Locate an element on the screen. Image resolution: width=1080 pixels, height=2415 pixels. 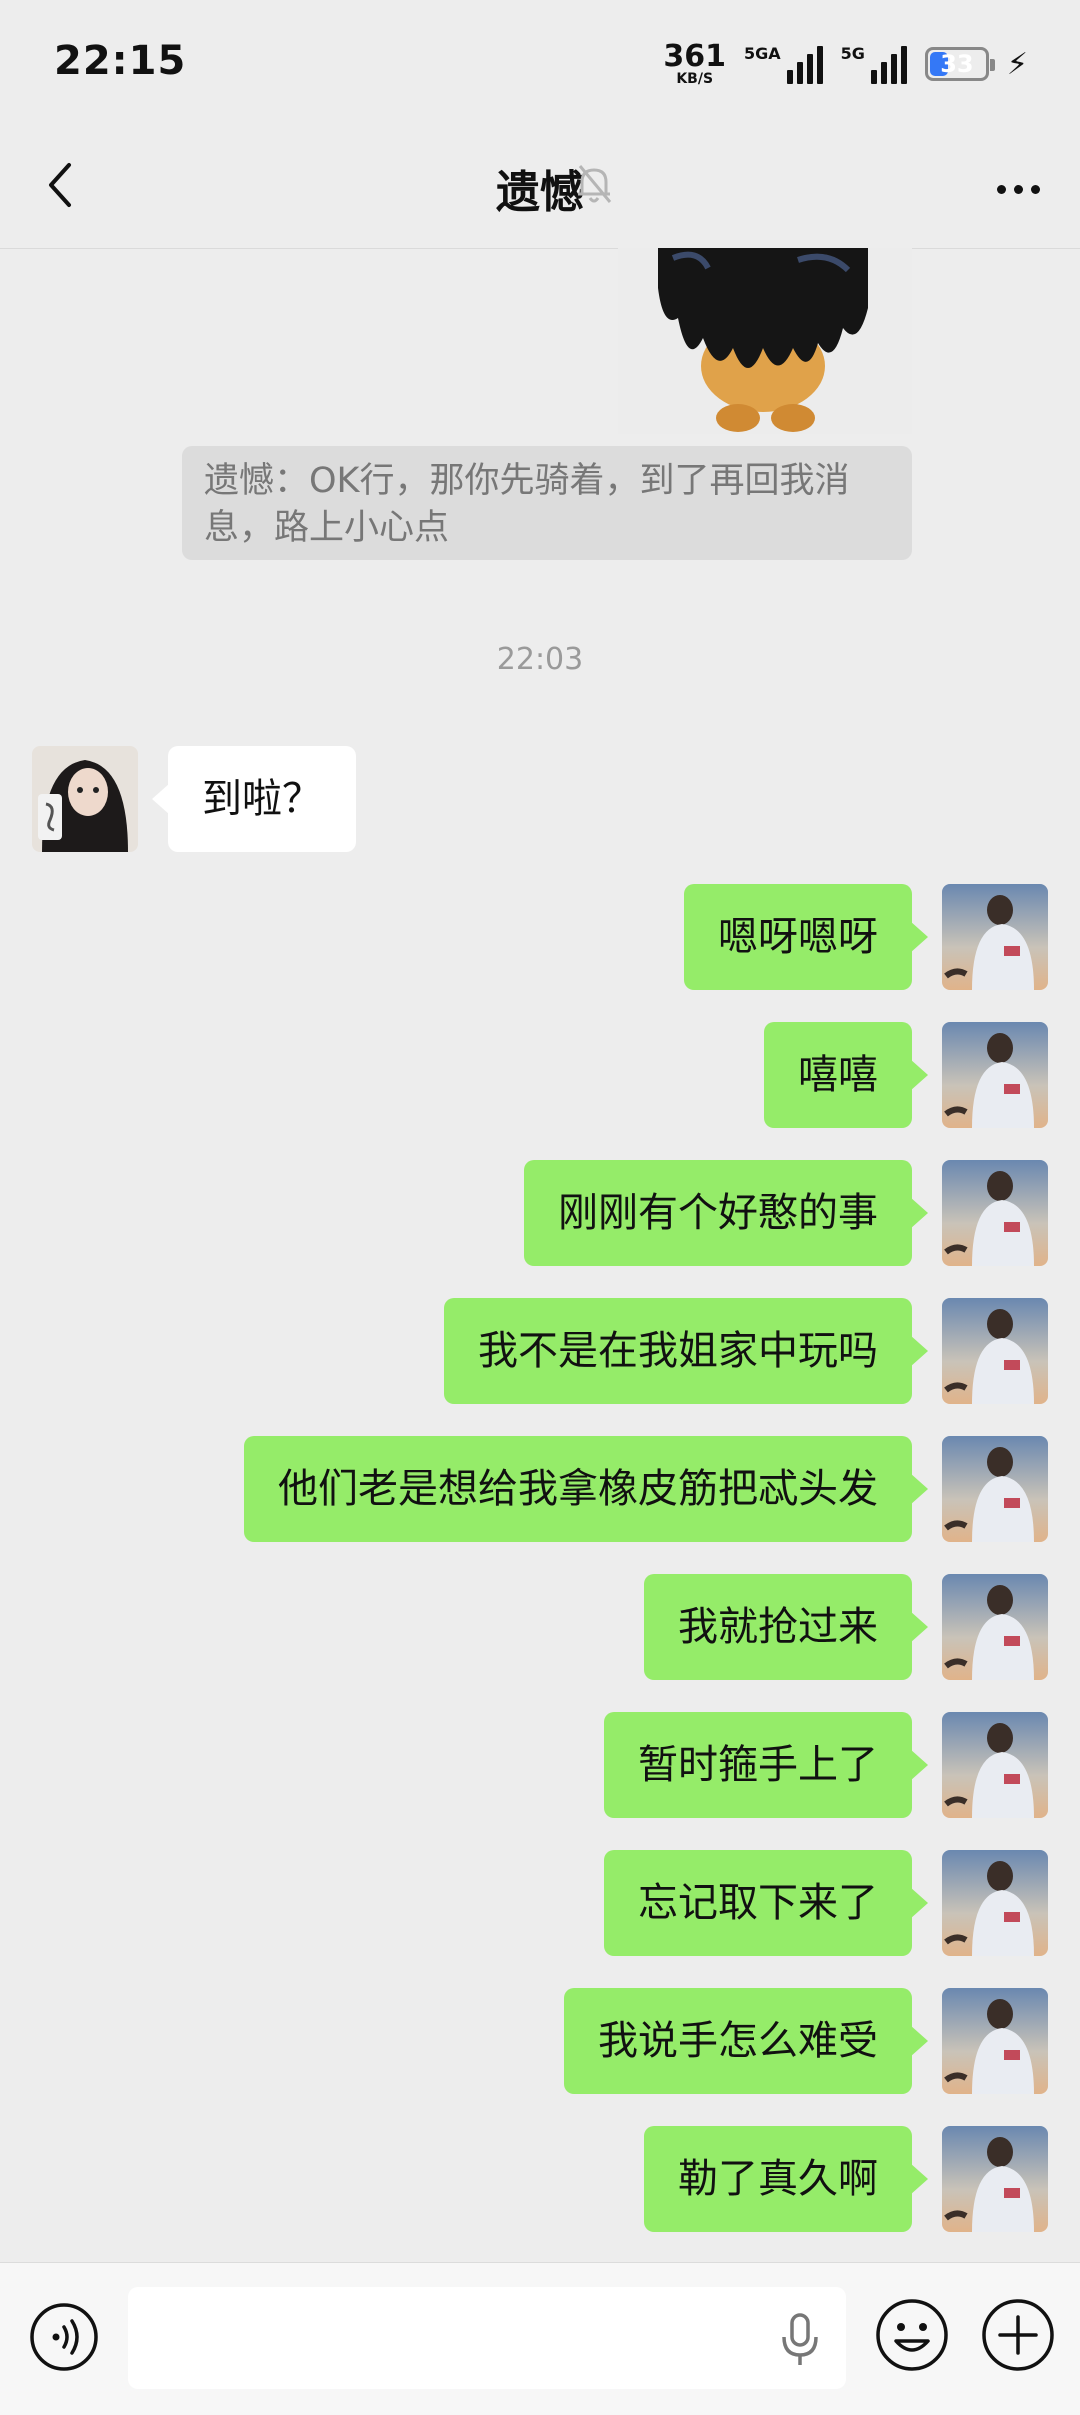
battery-percent: 33 is located at coordinates (957, 64).